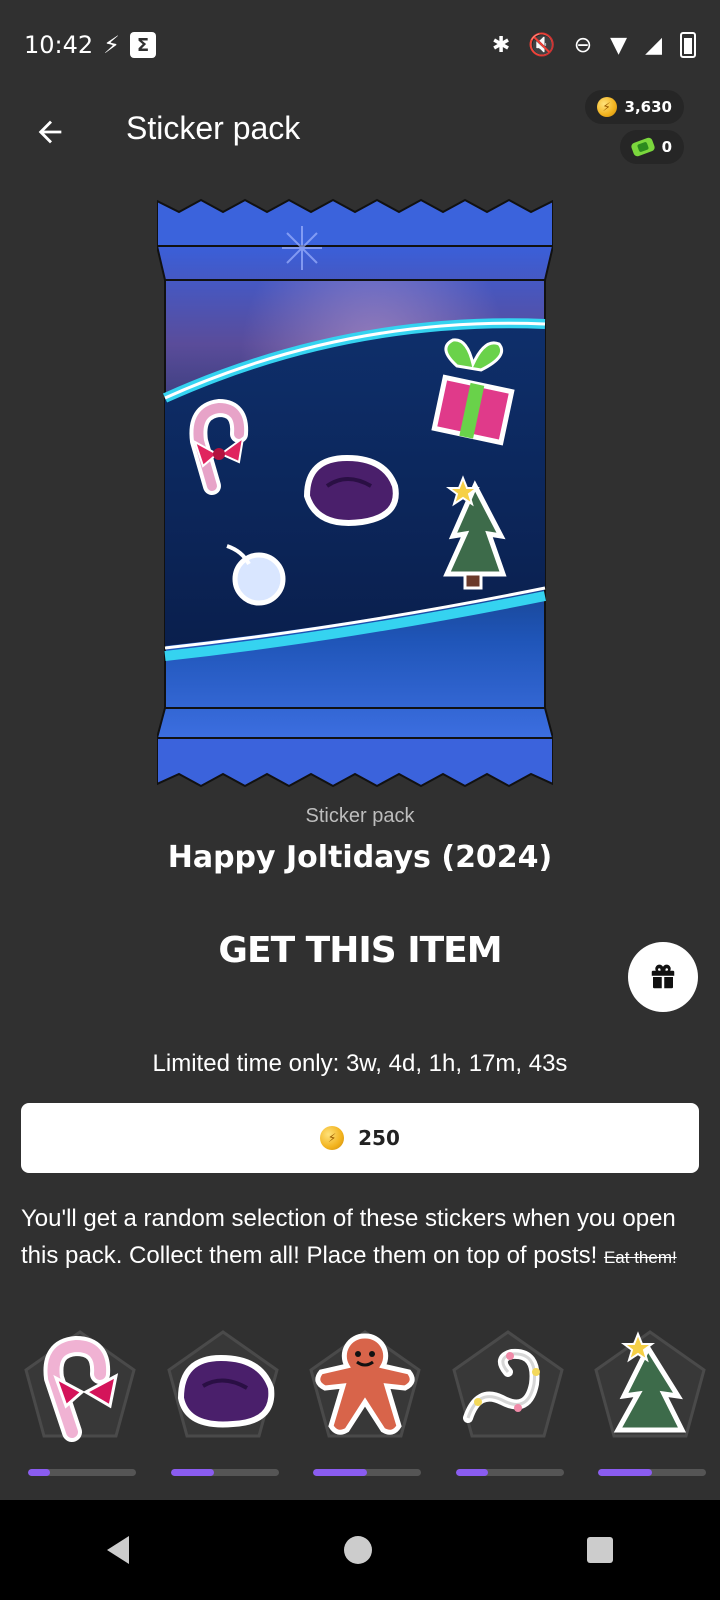 This screenshot has height=1600, width=720. I want to click on back-button, so click(50, 132).